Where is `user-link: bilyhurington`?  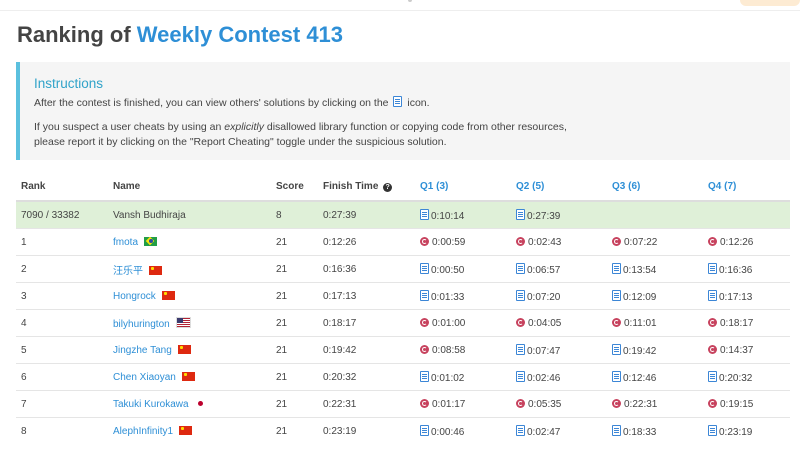
user-link: bilyhurington is located at coordinates (141, 324).